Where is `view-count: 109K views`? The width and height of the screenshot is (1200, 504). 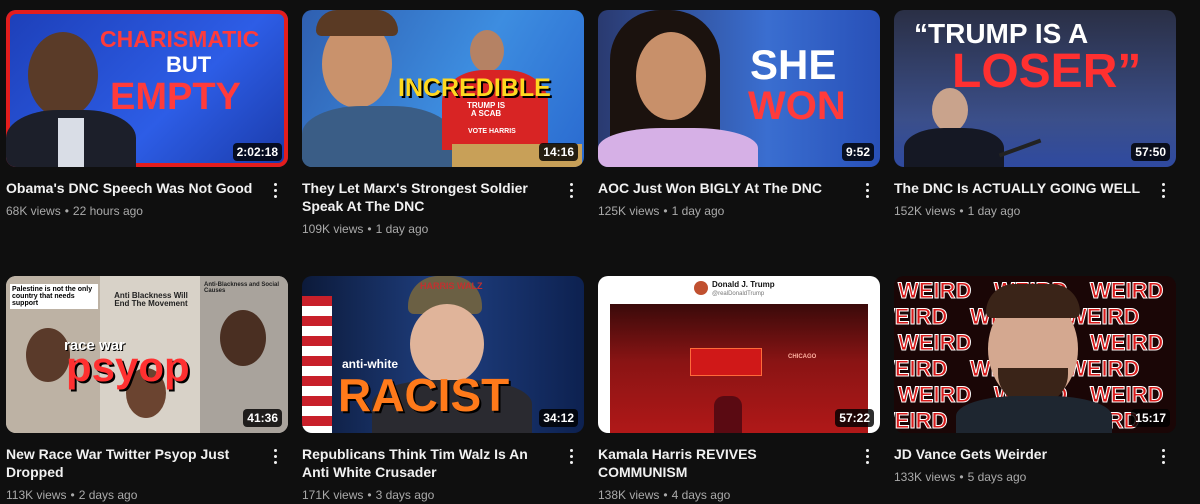
view-count: 109K views is located at coordinates (333, 229).